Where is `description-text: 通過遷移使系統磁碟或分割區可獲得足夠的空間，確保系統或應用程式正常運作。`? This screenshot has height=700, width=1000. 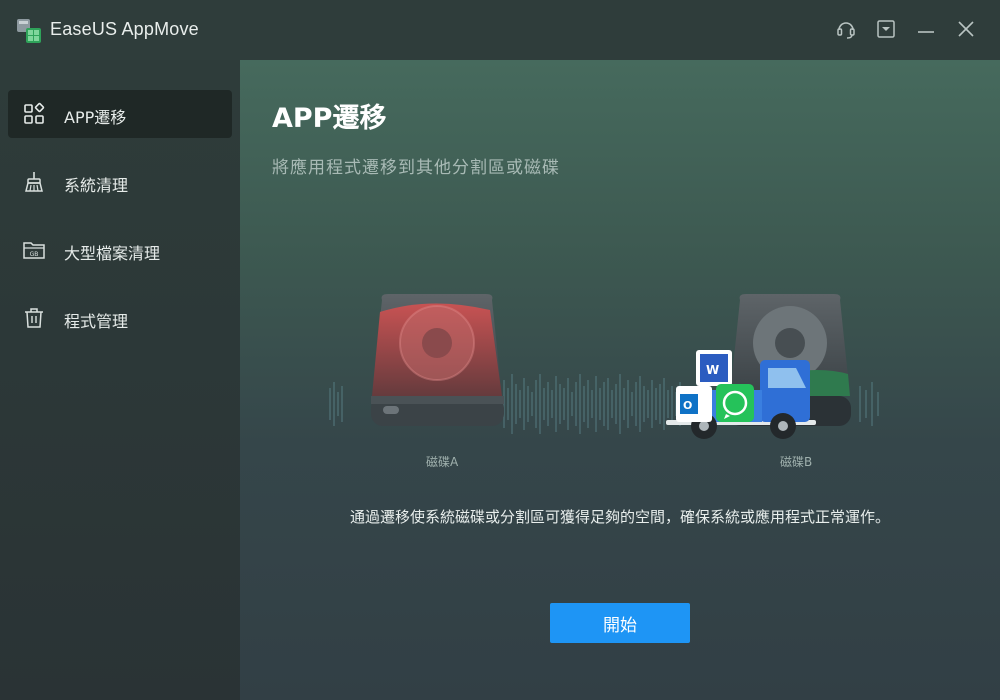
description-text: 通過遷移使系統磁碟或分割區可獲得足夠的空間，確保系統或應用程式正常運作。 is located at coordinates (619, 517).